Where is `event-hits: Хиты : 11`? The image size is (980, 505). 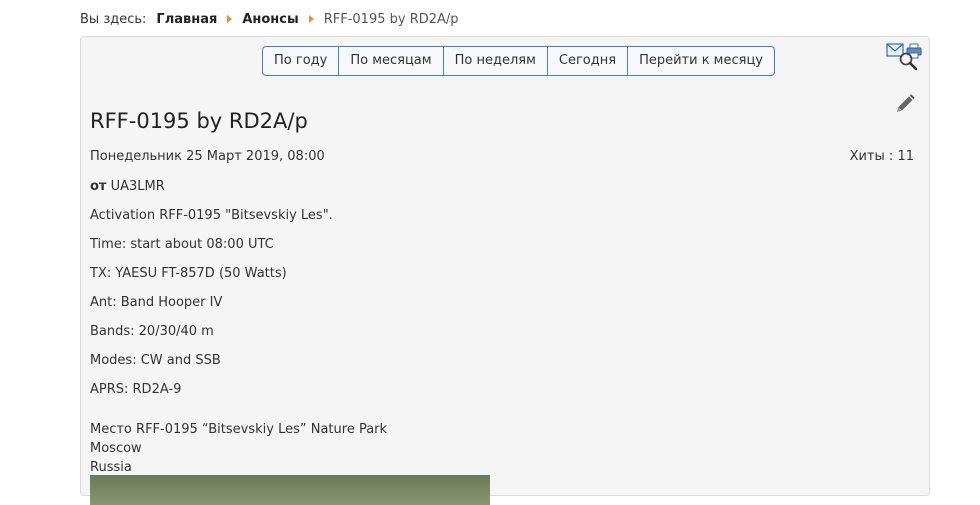 event-hits: Хиты : 11 is located at coordinates (882, 156).